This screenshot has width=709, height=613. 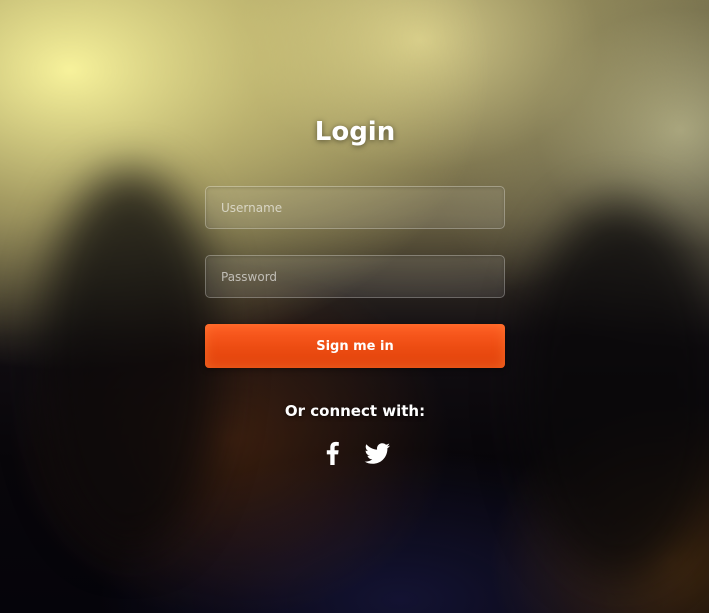 What do you see at coordinates (355, 276) in the screenshot?
I see `password-input` at bounding box center [355, 276].